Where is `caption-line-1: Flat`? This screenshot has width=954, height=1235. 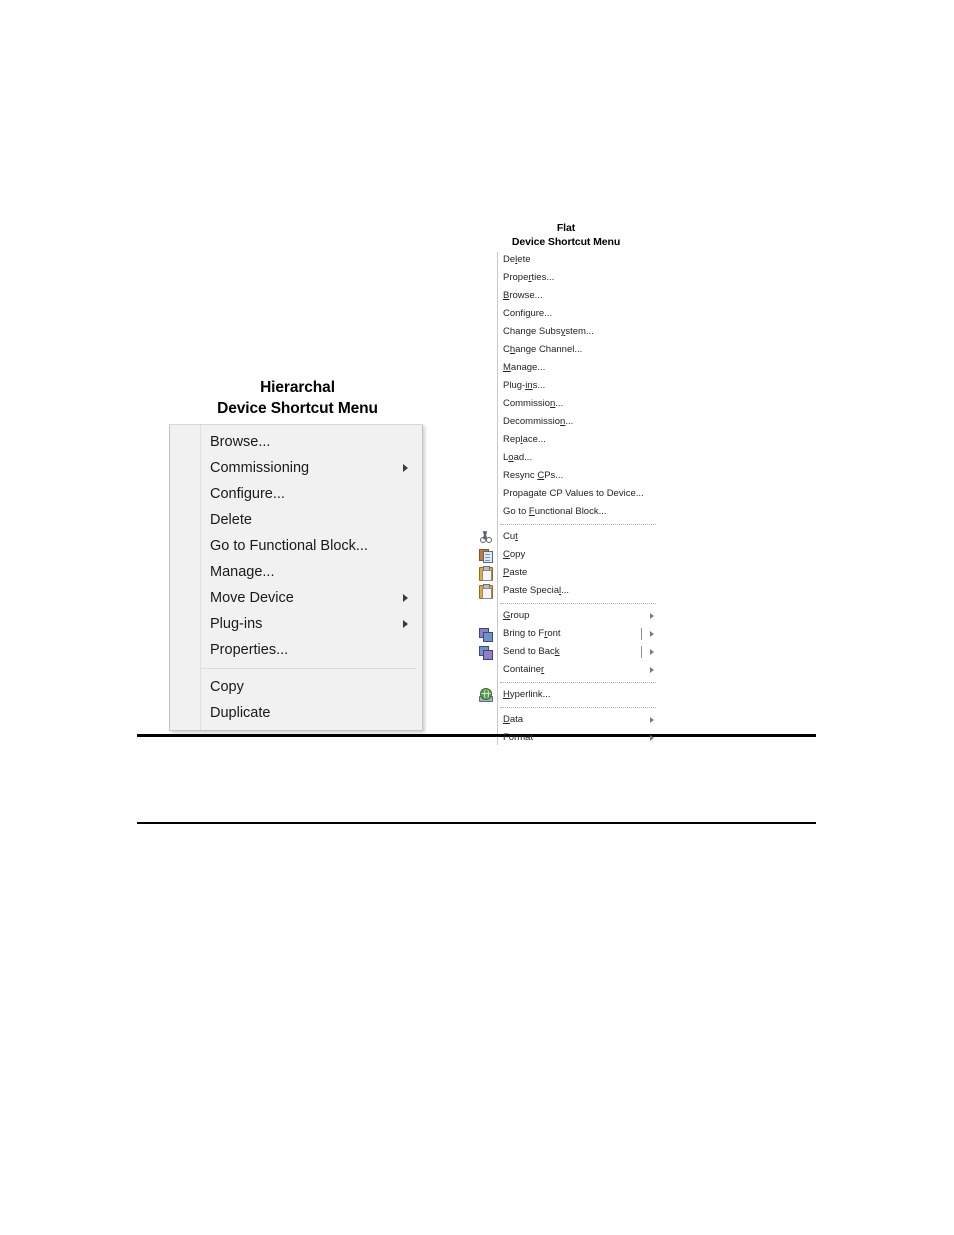
caption-line-1: Flat is located at coordinates (566, 228).